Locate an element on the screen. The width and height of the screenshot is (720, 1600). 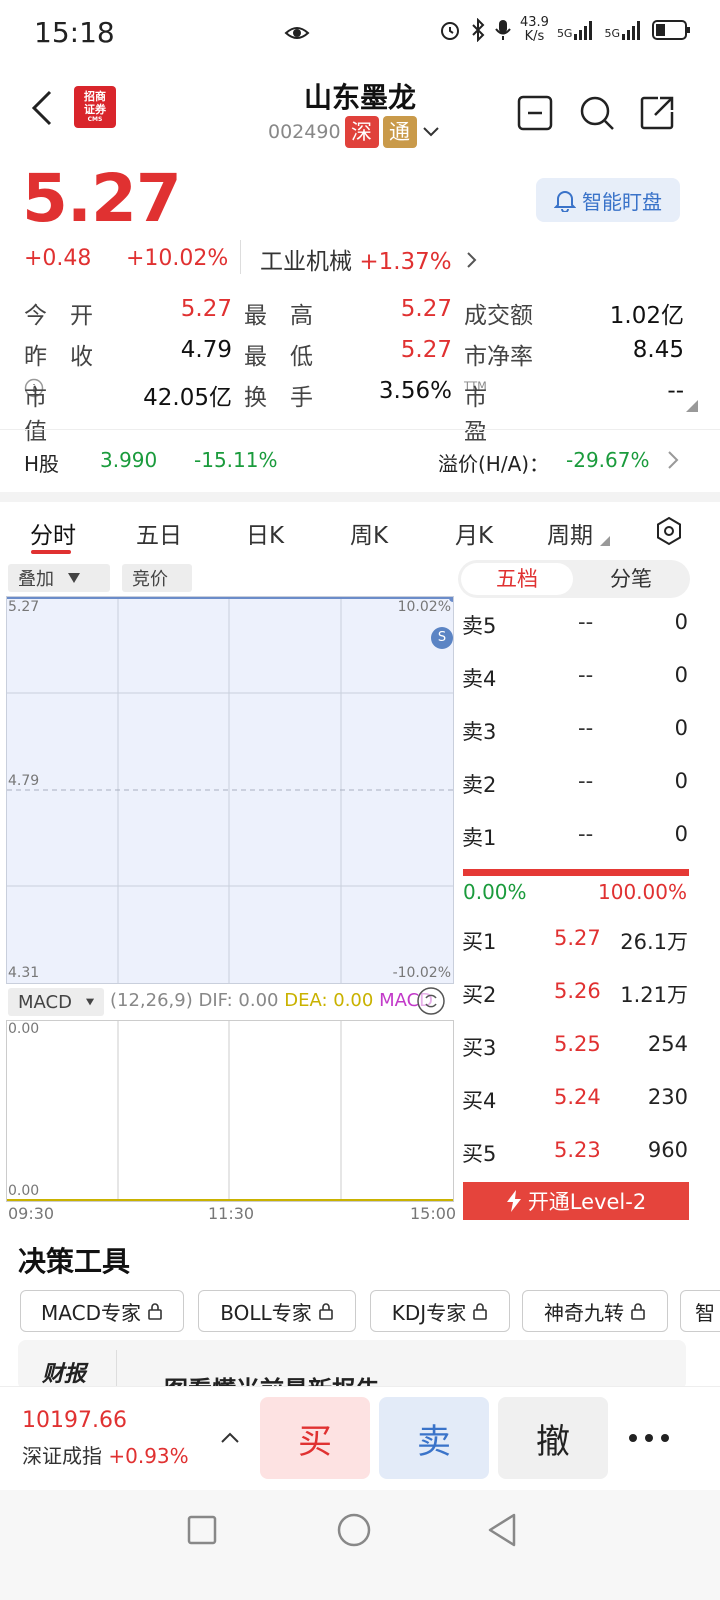
quote-value: 4.79 is located at coordinates (206, 350).